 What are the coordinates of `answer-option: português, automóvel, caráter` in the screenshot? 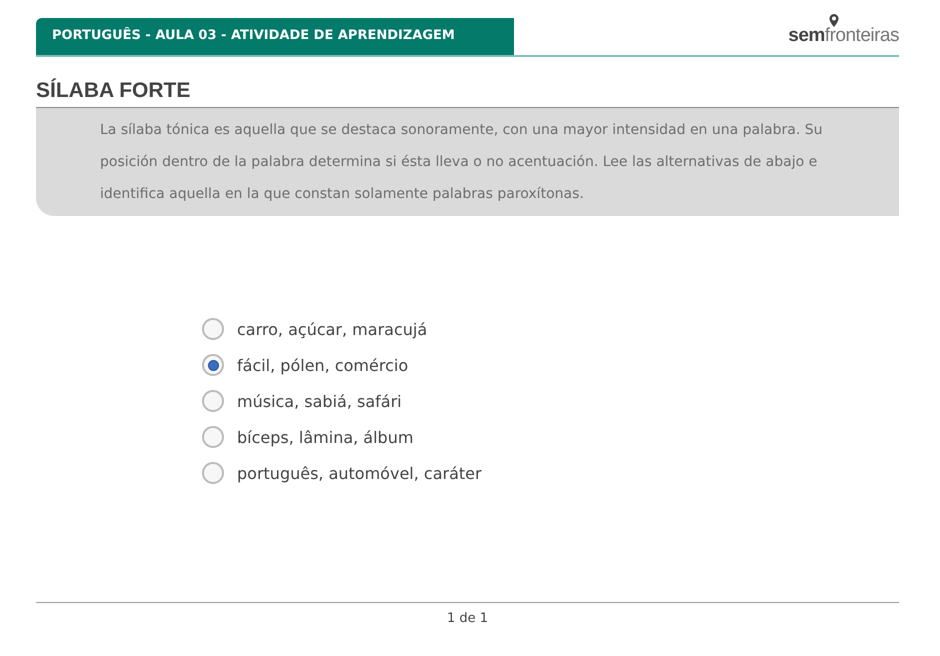 It's located at (342, 473).